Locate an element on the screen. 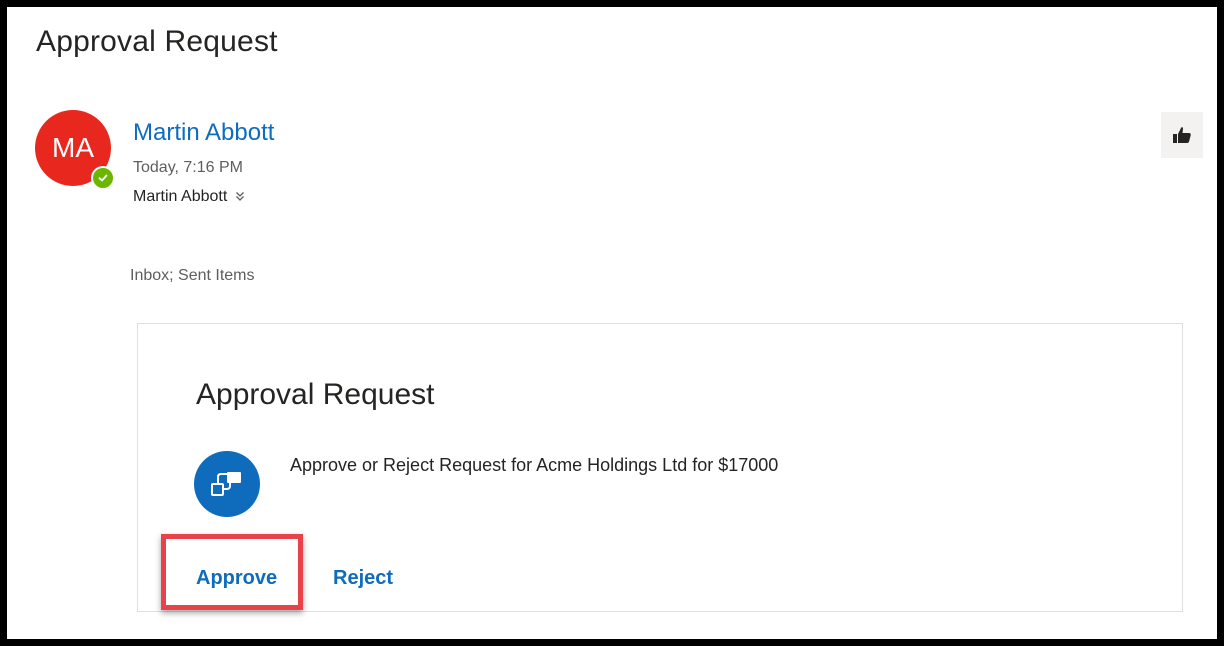 This screenshot has height=646, width=1224. like-button is located at coordinates (1182, 135).